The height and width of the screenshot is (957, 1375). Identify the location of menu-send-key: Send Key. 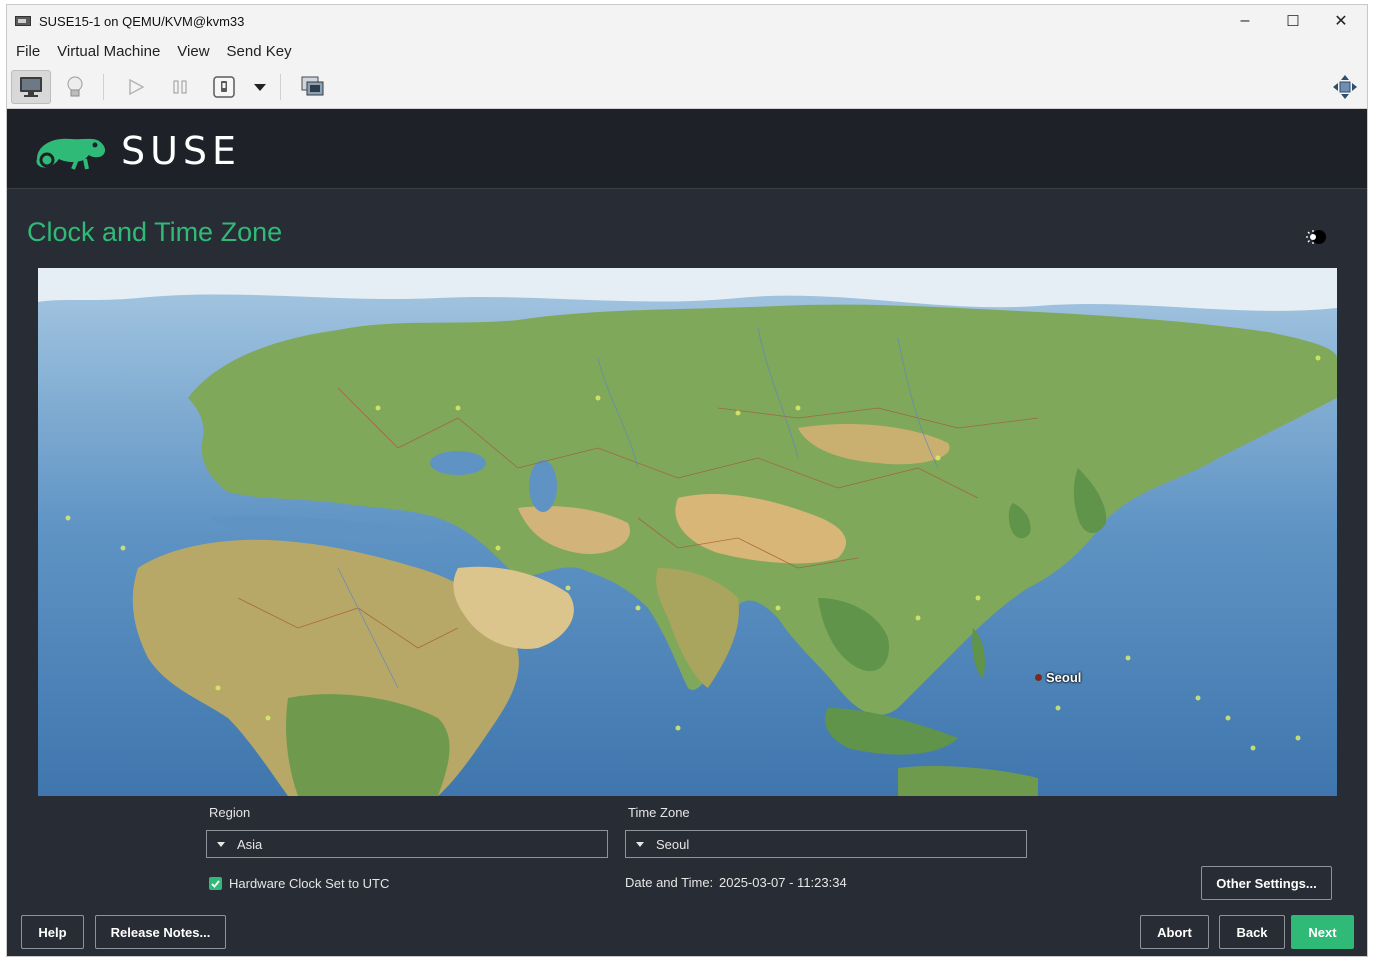
(259, 51).